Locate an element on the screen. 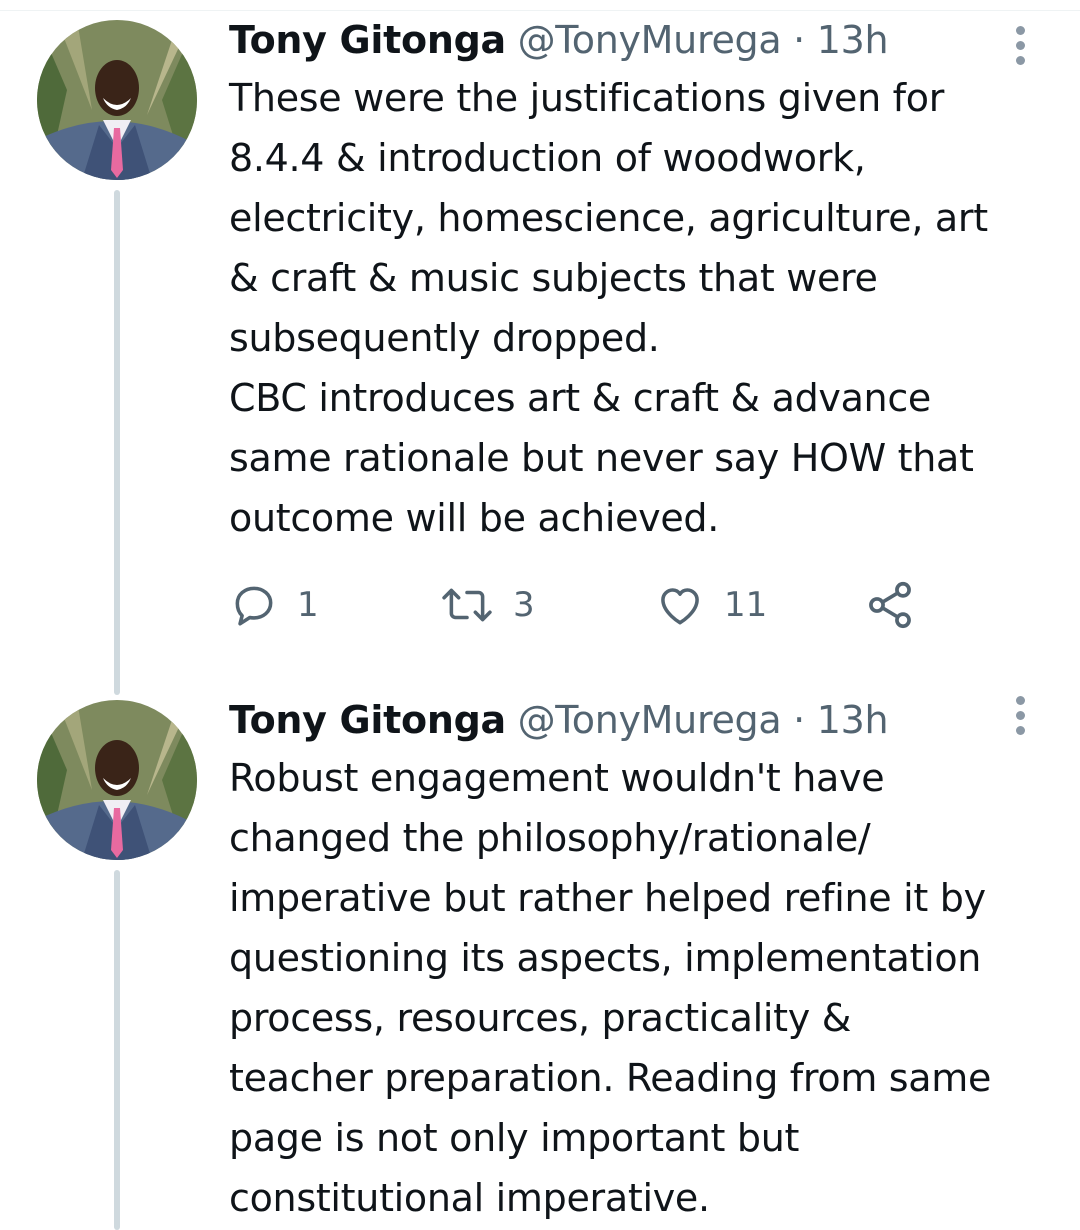 This screenshot has width=1080, height=1230. retweet-button: 3 is located at coordinates (487, 605).